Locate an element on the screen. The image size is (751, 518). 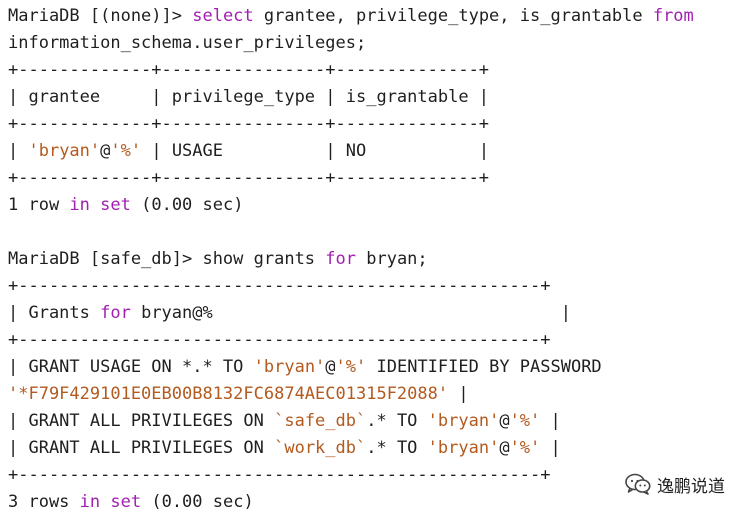
terminal-text-segment: `safe_db` is located at coordinates (320, 421).